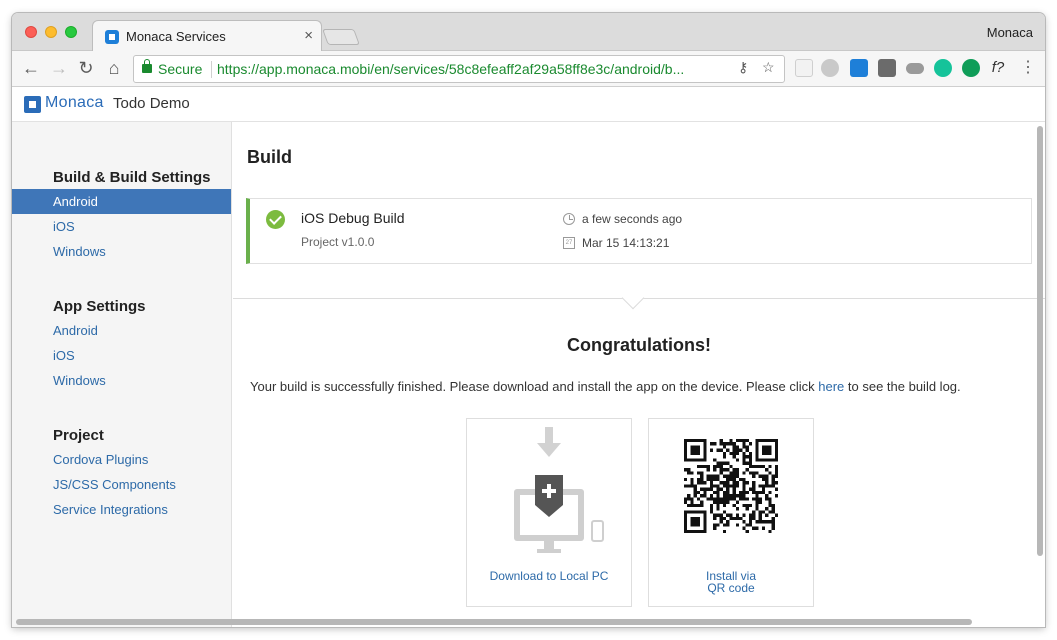 The image size is (1057, 640). What do you see at coordinates (632, 219) in the screenshot?
I see `build-relative-time: a few seconds ago` at bounding box center [632, 219].